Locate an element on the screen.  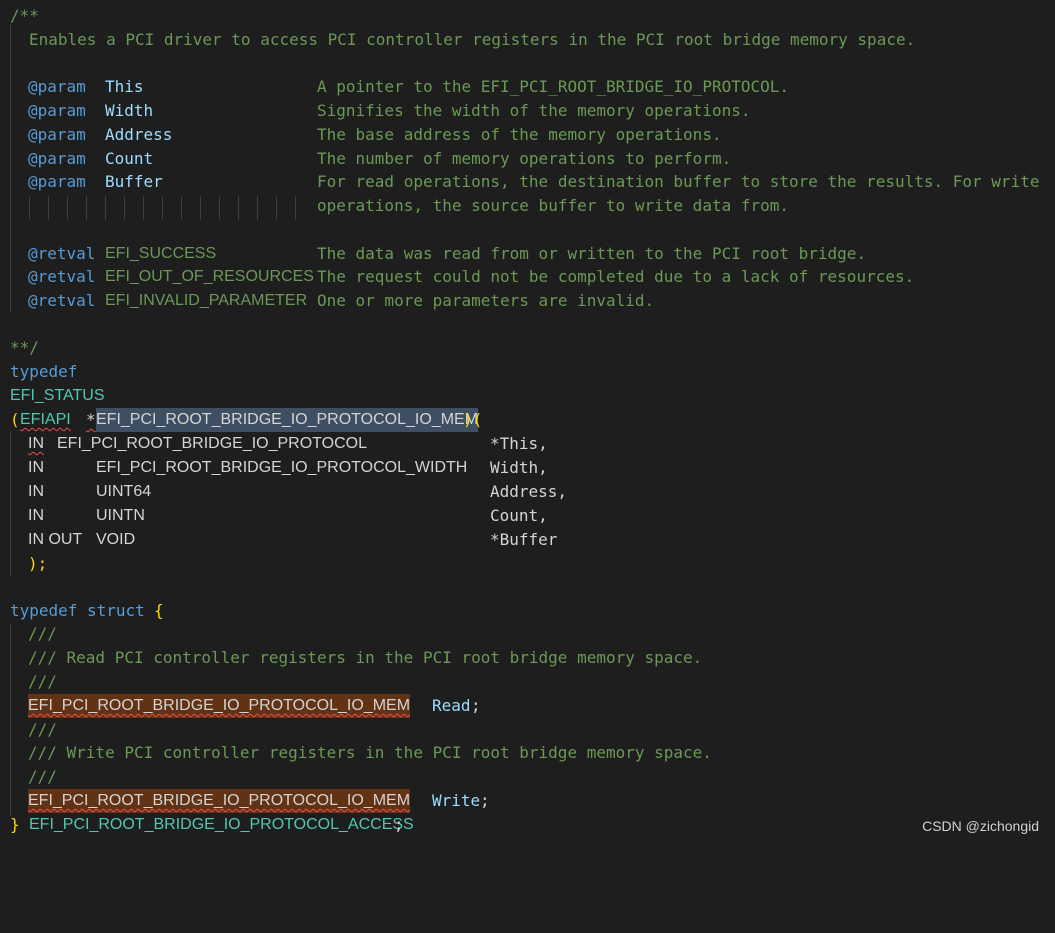
return-type: EFI_STATUS is located at coordinates (57, 395).